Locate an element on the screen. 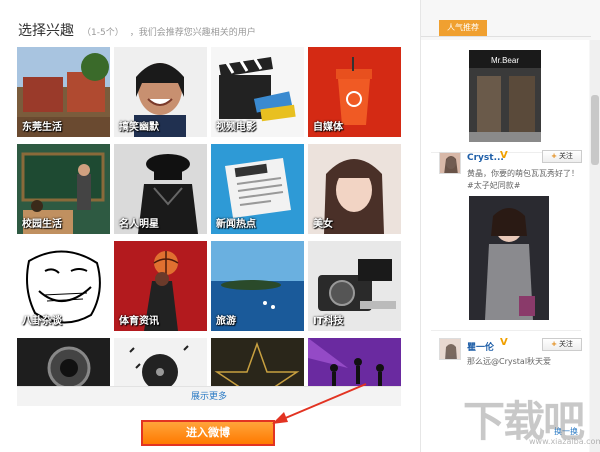  site-watermark: 下载吧 www.xiazaiba.com is located at coordinates (526, 417).